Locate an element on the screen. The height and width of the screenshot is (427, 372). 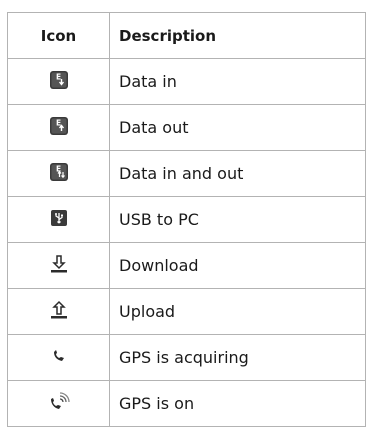
data-in-icon: E is located at coordinates (59, 82).